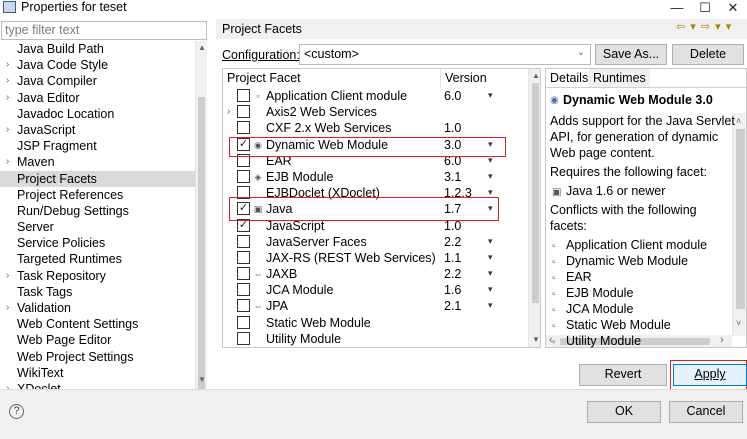 Image resolution: width=747 pixels, height=439 pixels. I want to click on help-icon: ?, so click(16, 411).